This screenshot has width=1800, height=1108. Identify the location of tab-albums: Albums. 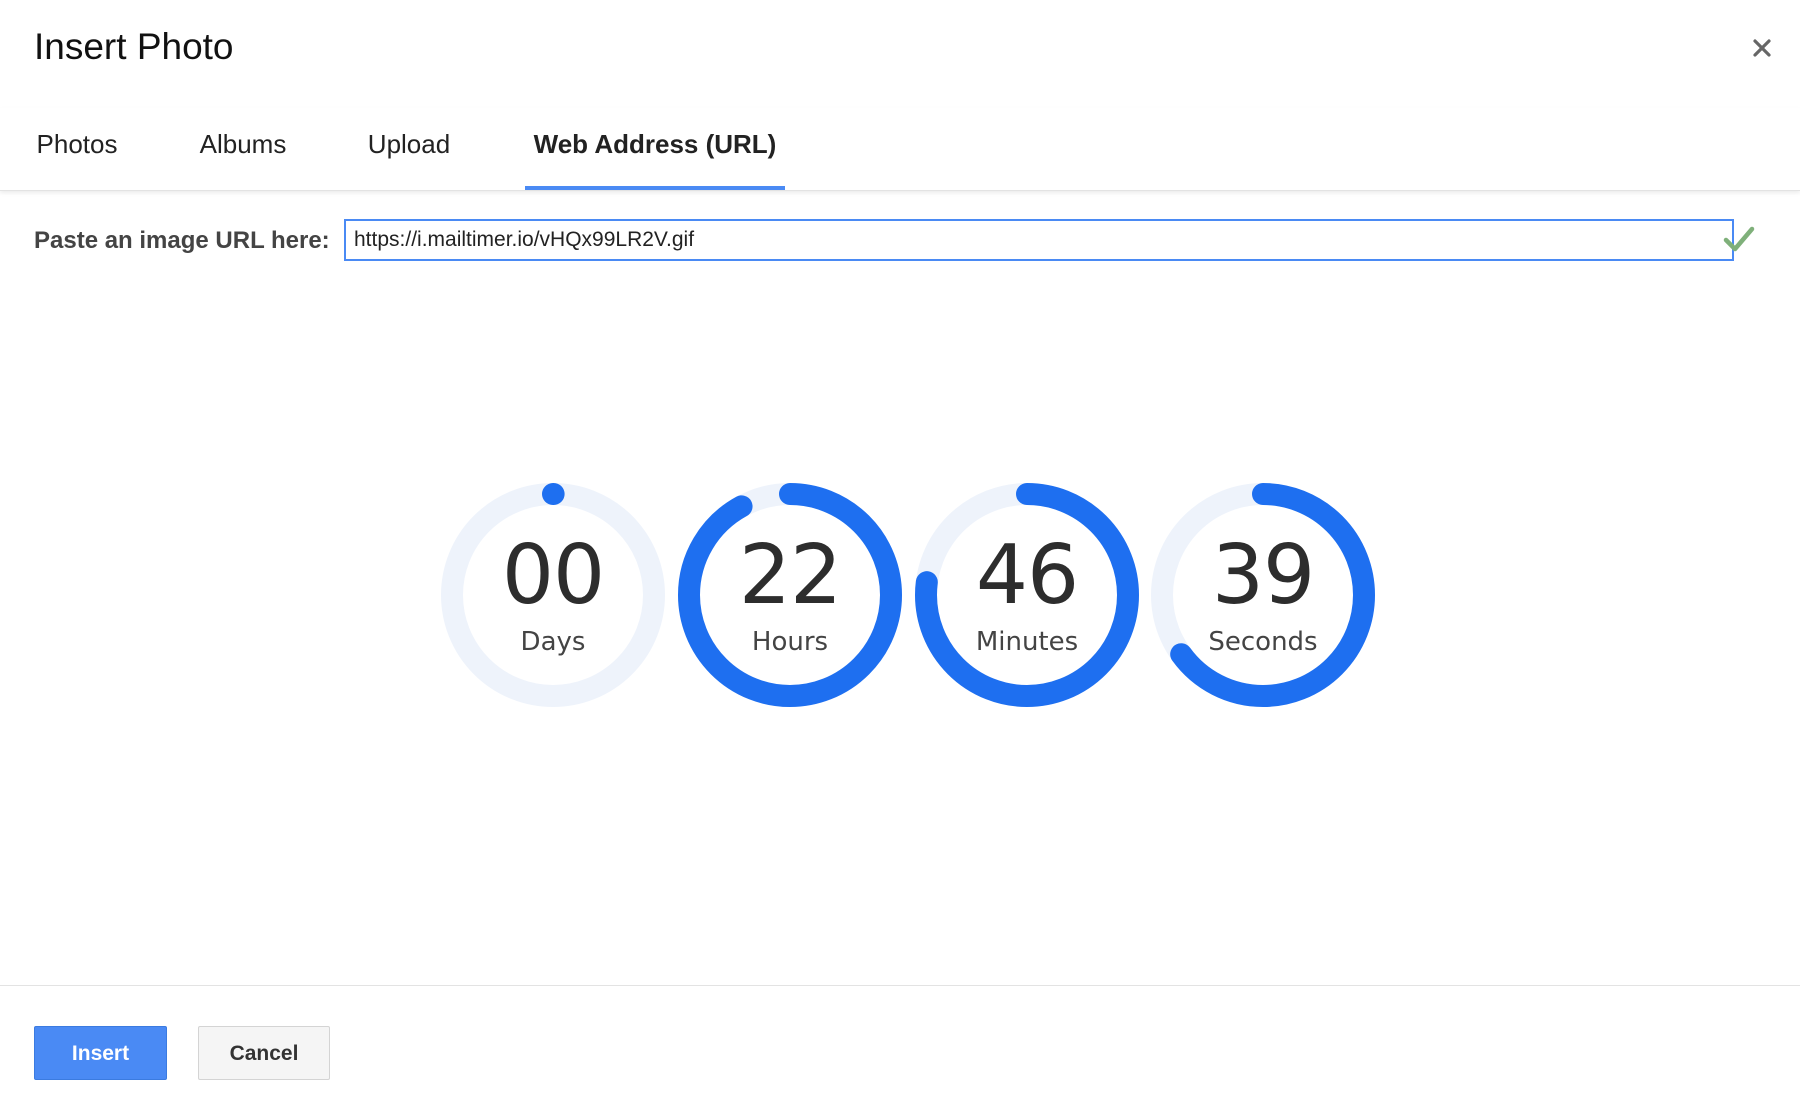
(243, 149).